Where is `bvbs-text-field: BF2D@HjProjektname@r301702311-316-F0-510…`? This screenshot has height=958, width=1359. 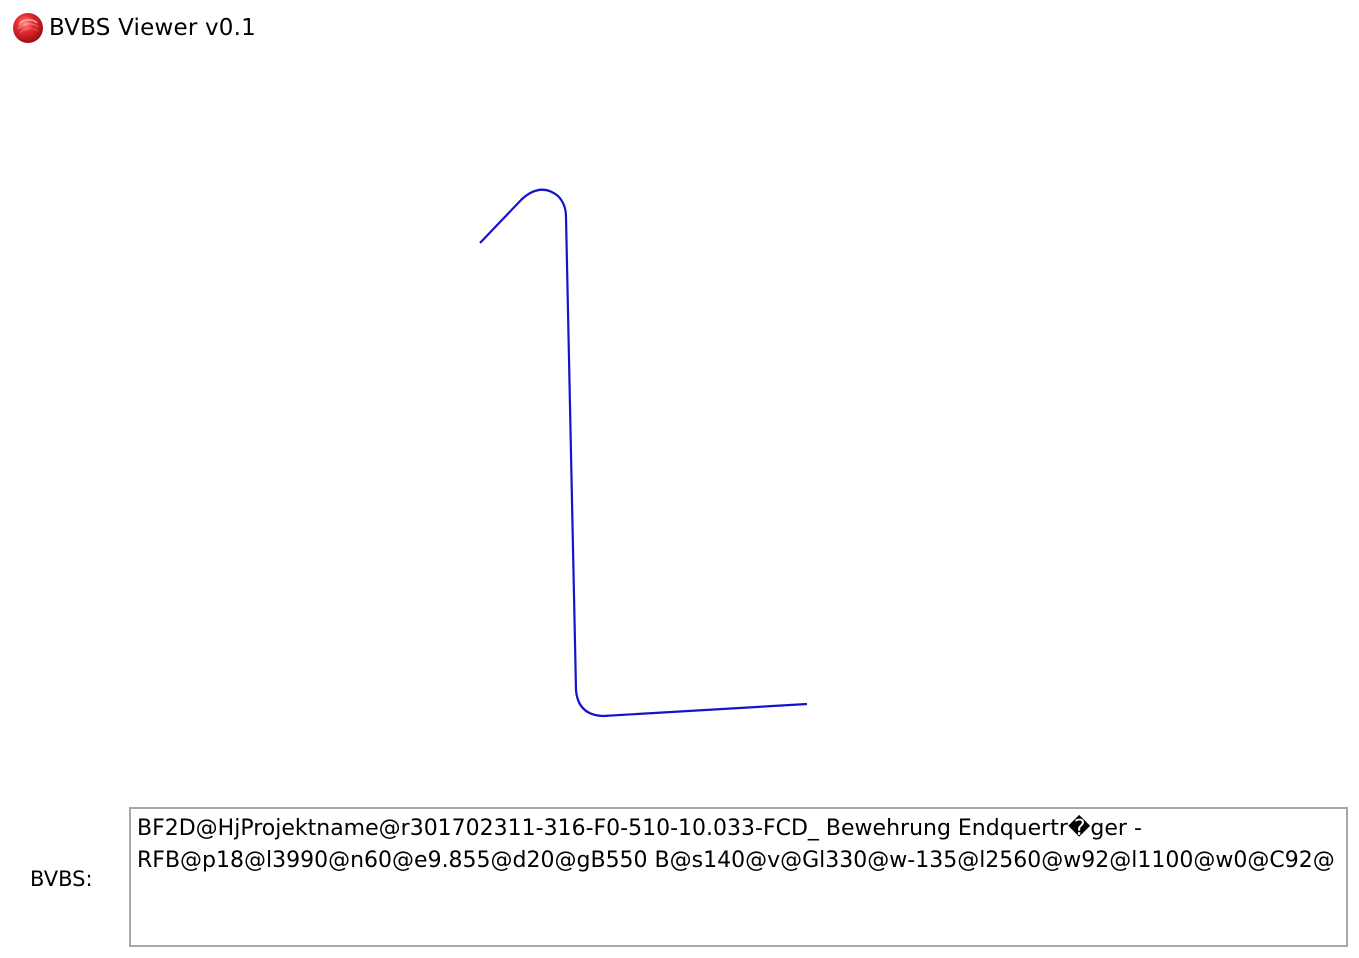
bvbs-text-field: BF2D@HjProjektname@r301702311-316-F0-510… is located at coordinates (738, 877).